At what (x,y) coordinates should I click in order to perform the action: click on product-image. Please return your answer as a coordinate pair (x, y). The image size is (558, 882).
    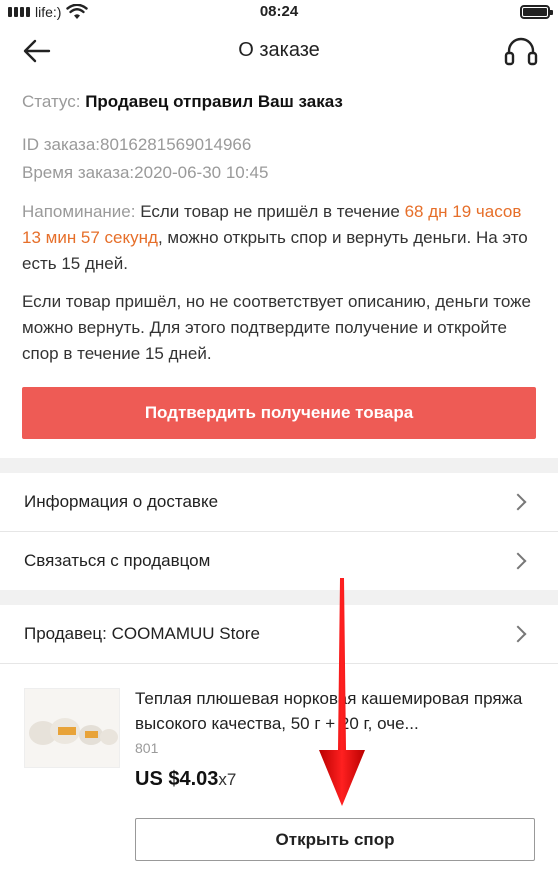
    Looking at the image, I should click on (72, 728).